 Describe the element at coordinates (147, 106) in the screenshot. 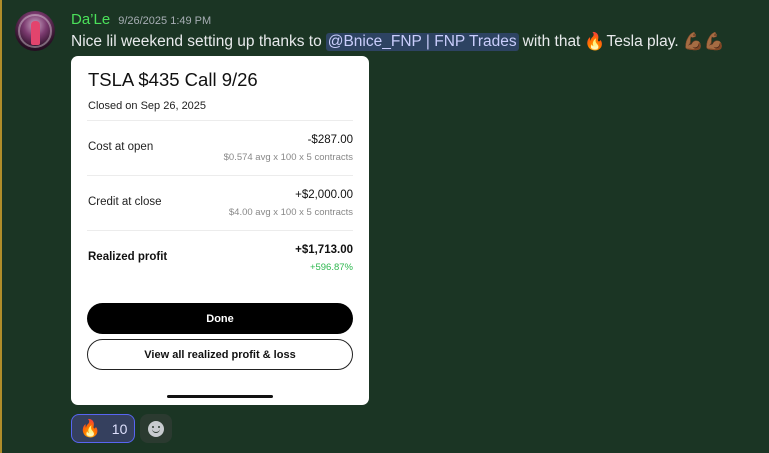

I see `card-subtitle: Closed on Sep 26, 2025` at that location.